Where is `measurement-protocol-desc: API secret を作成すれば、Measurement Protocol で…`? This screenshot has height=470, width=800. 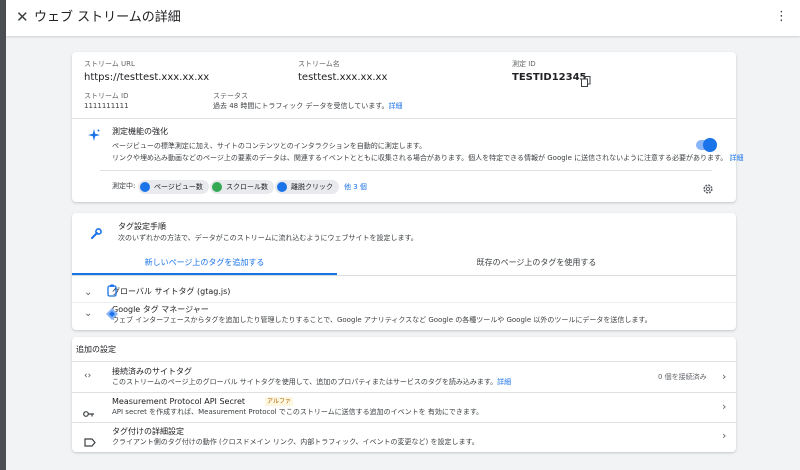 measurement-protocol-desc: API secret を作成すれば、Measurement Protocol で… is located at coordinates (298, 412).